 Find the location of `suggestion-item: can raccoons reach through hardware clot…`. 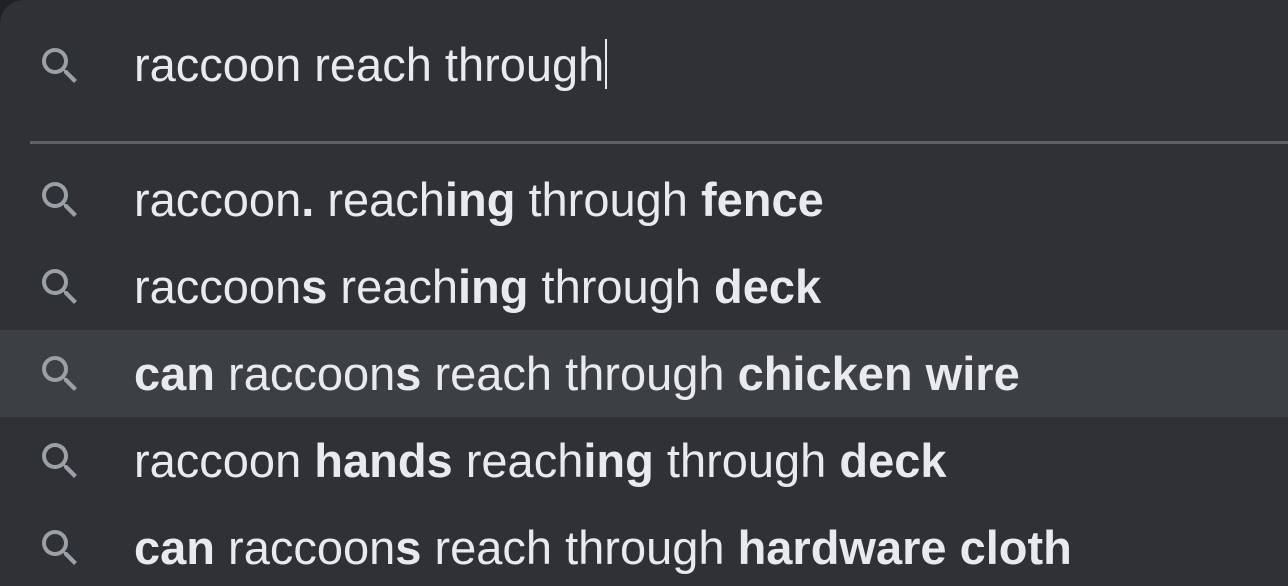

suggestion-item: can raccoons reach through hardware clot… is located at coordinates (644, 545).